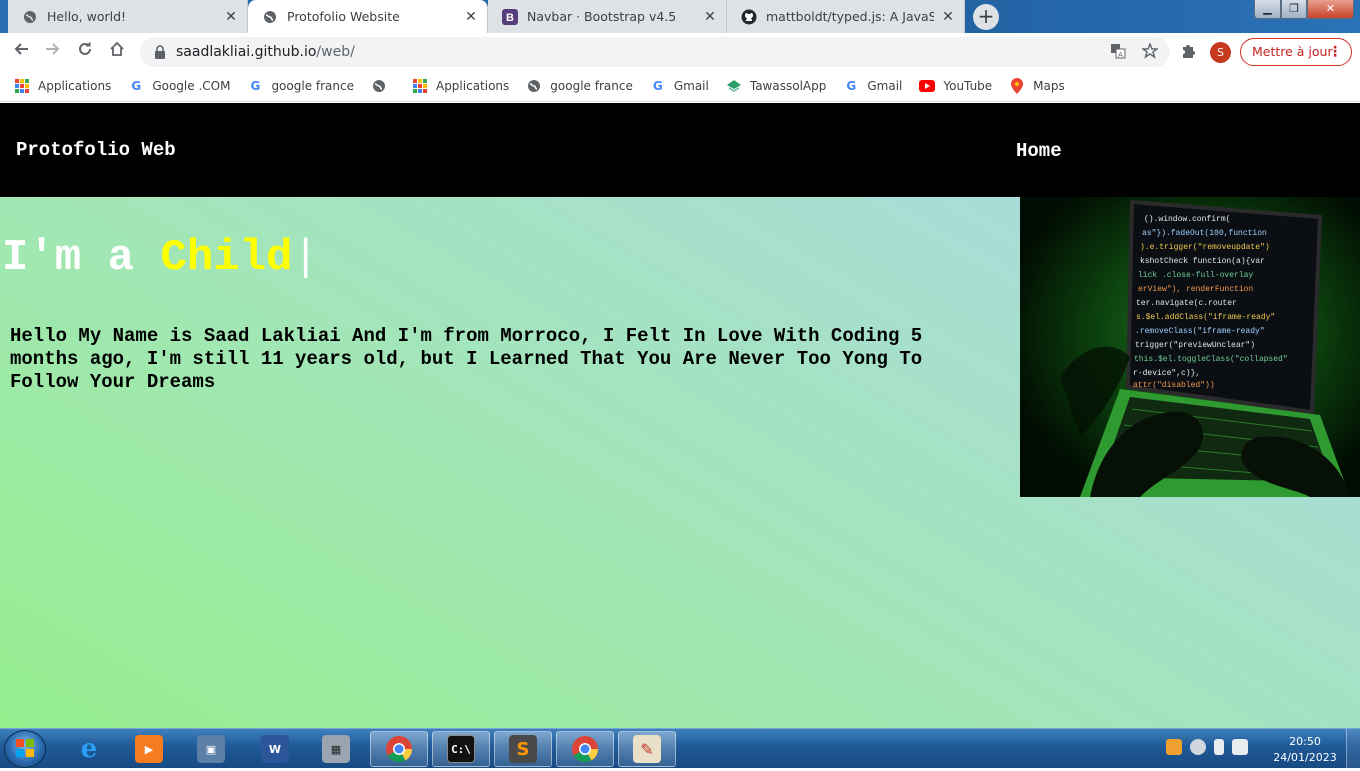 This screenshot has width=1360, height=771. What do you see at coordinates (300, 86) in the screenshot?
I see `bookmark-google-france: G google france` at bounding box center [300, 86].